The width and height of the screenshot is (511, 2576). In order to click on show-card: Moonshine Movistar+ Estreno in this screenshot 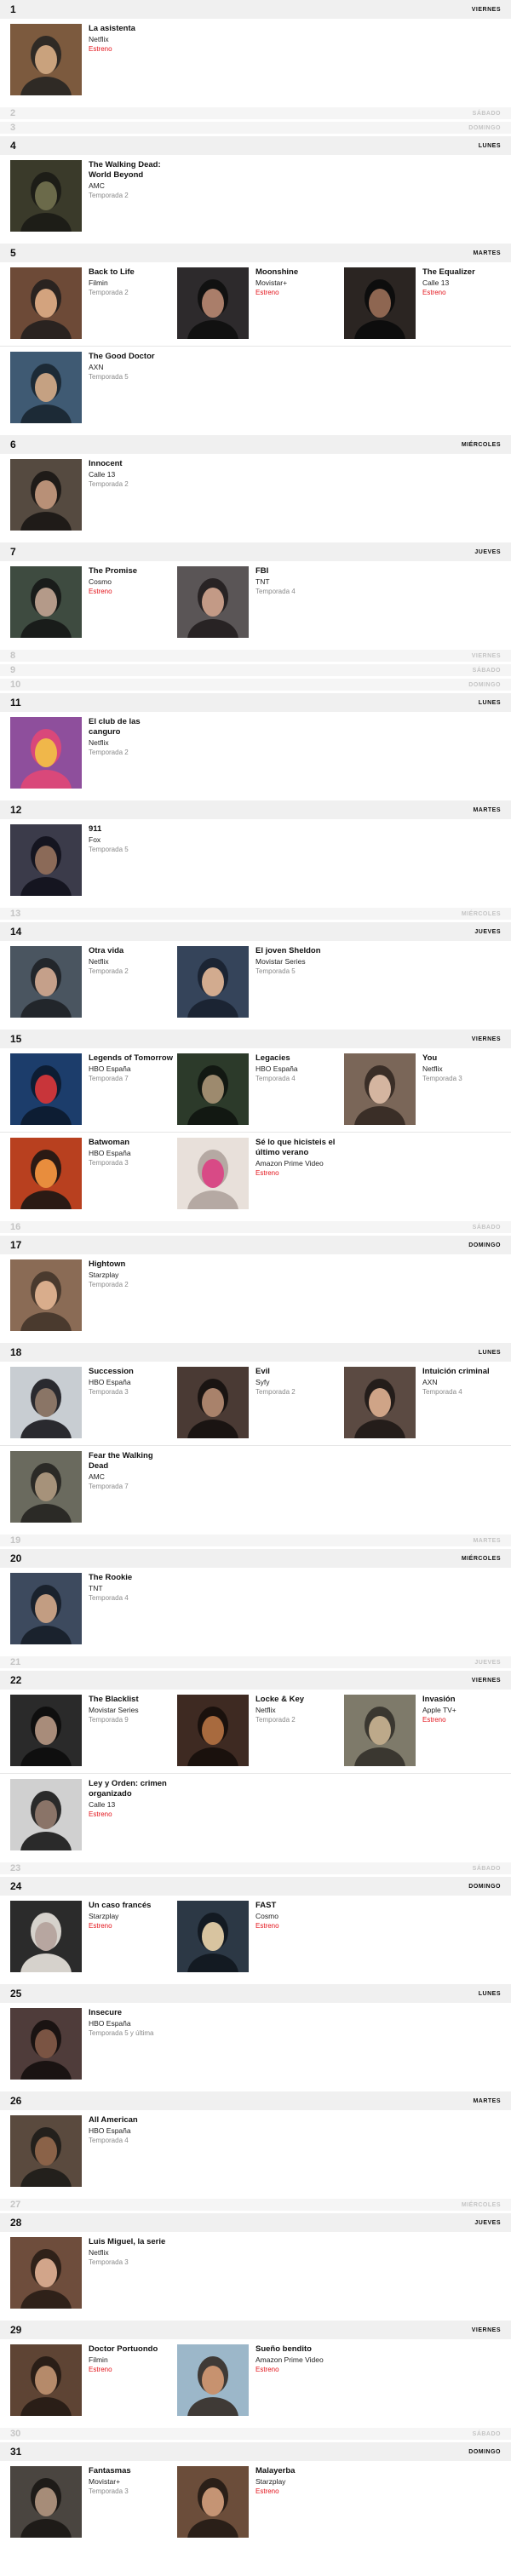, I will do `click(260, 306)`.